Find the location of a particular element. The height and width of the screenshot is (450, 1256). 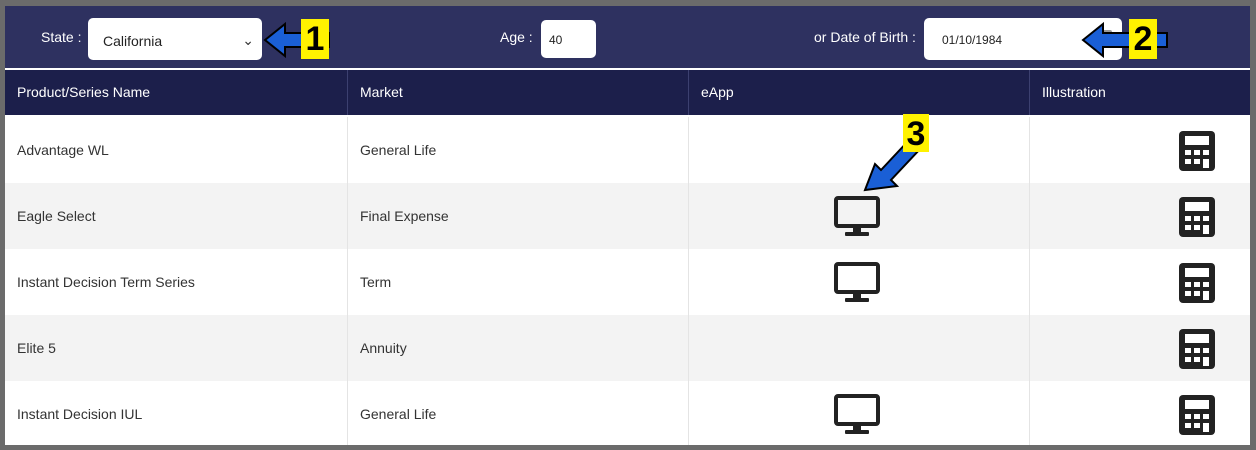

table-row: Instant Decision Term Series Term is located at coordinates (627, 282).